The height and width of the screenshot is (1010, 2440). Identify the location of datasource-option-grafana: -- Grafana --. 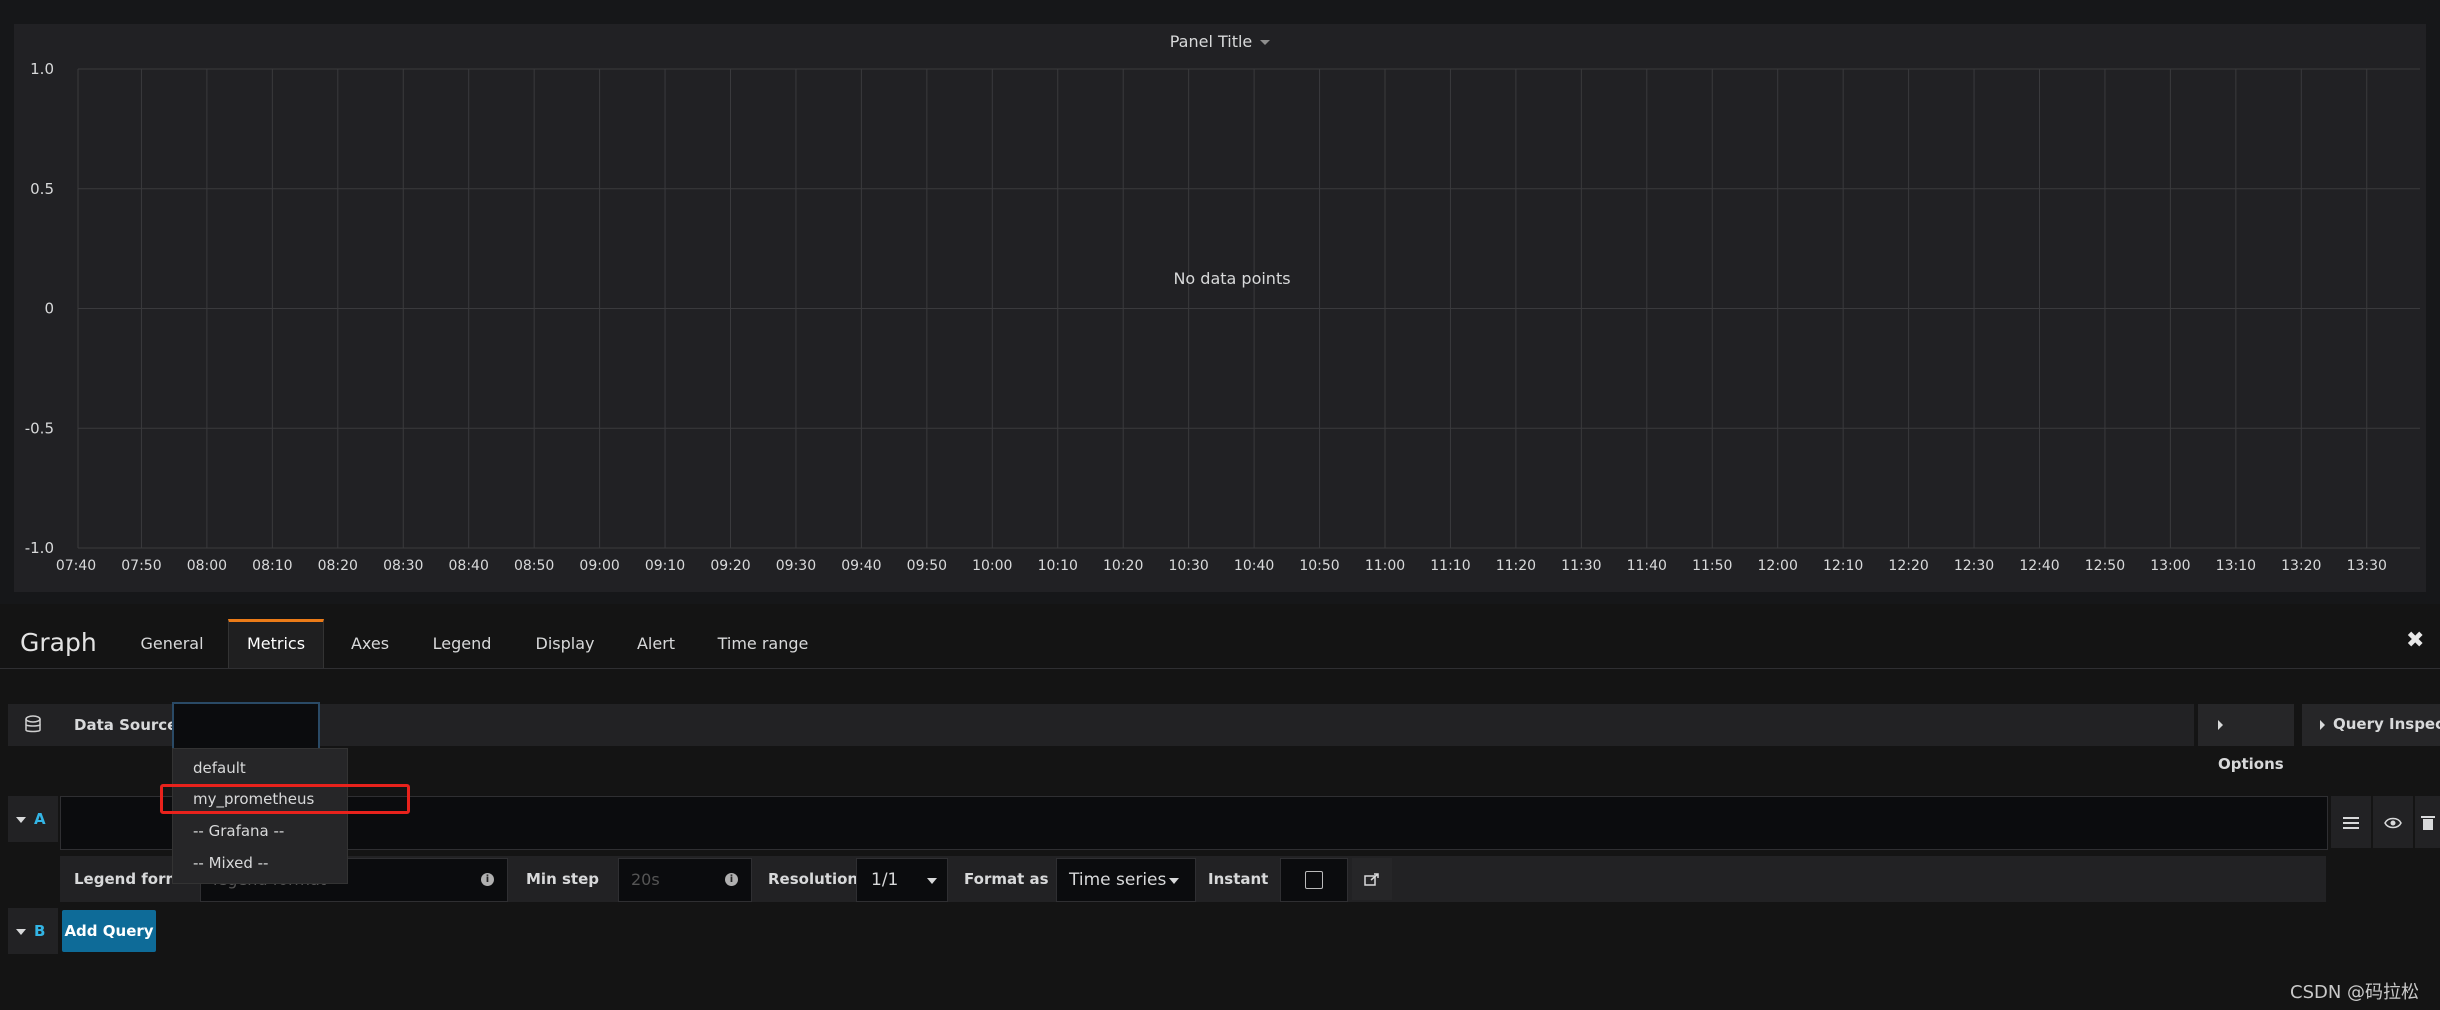
(238, 831).